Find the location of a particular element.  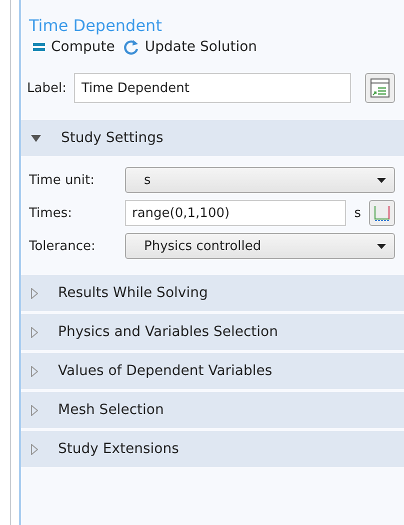

section-header: Study Settings is located at coordinates (212, 138).